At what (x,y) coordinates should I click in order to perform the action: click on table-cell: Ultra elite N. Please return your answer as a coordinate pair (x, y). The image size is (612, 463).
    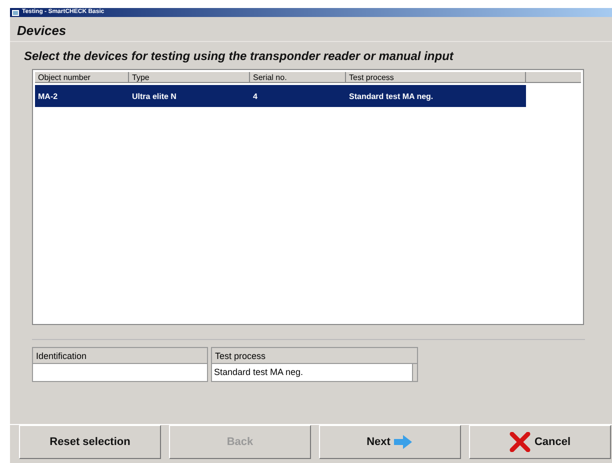
    Looking at the image, I should click on (154, 96).